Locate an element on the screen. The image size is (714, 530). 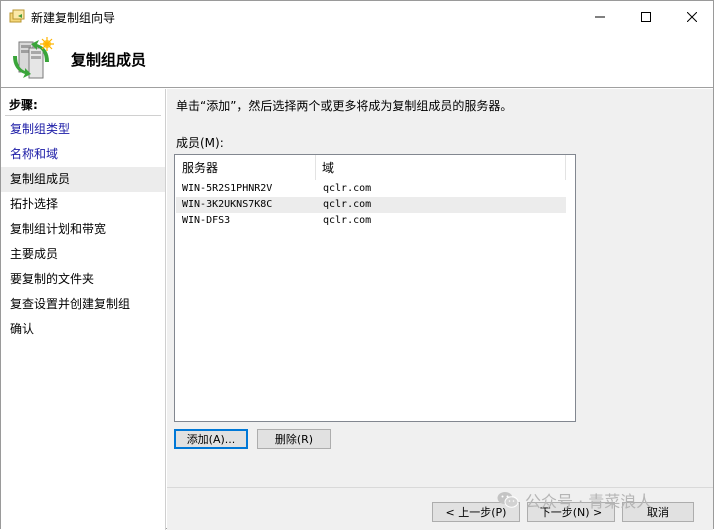
close-icon is located at coordinates (692, 16).